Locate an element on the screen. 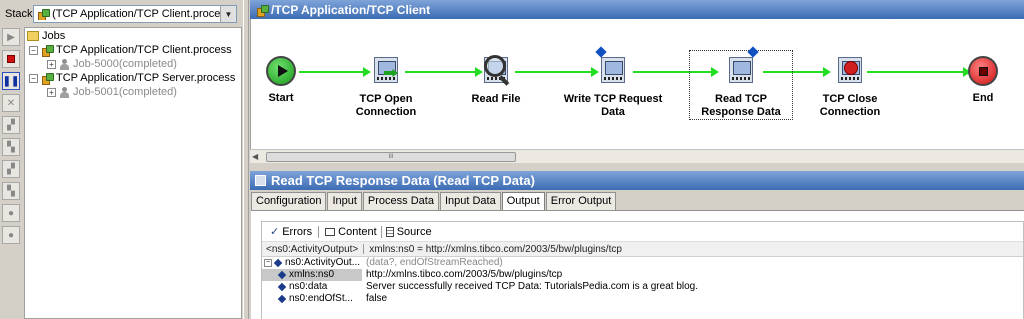 This screenshot has width=1024, height=319. activity-tcp-open-connection: TCP Open Connection is located at coordinates (386, 87).